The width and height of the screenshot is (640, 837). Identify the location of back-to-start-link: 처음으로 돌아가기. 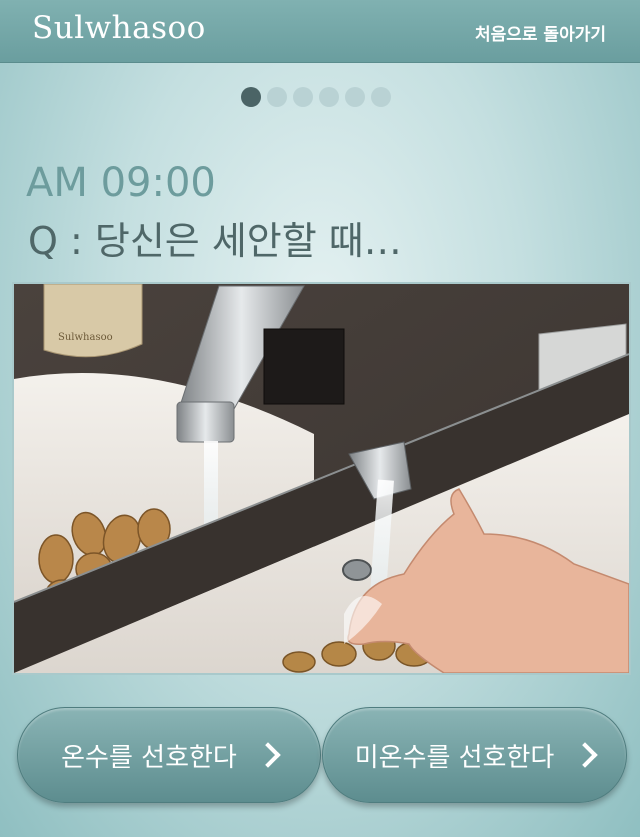
(540, 32).